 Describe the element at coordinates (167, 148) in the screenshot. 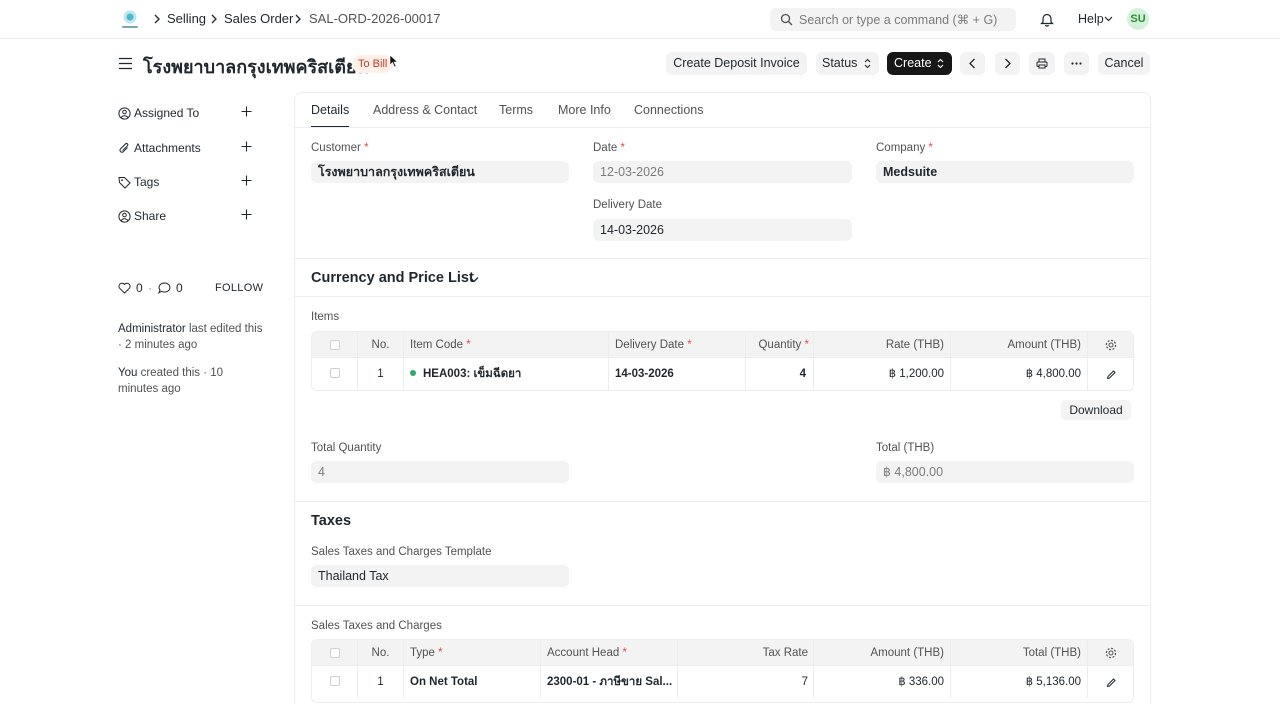

I see `sidebar-item-label: Attachments` at that location.